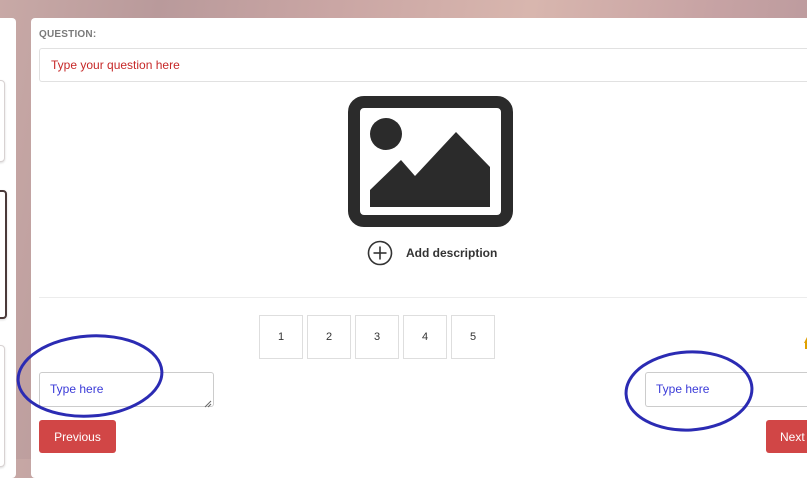  I want to click on question-section-label: QUESTION:, so click(68, 34).